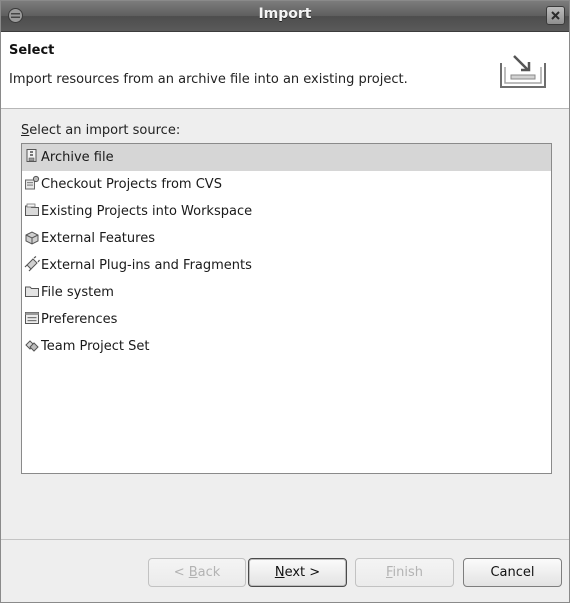 This screenshot has width=570, height=603. Describe the element at coordinates (523, 71) in the screenshot. I see `import-banner-icon` at that location.